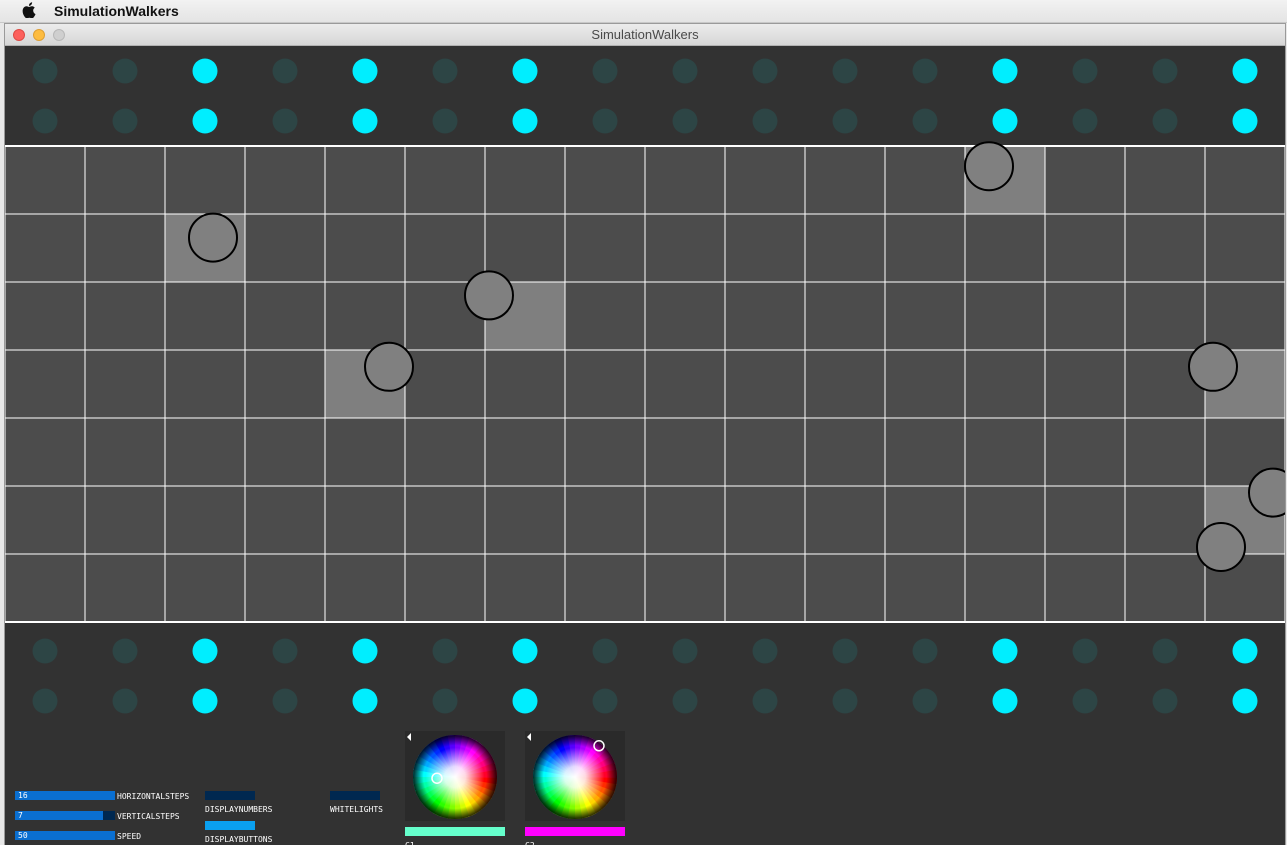  What do you see at coordinates (455, 777) in the screenshot?
I see `hue-wheel` at bounding box center [455, 777].